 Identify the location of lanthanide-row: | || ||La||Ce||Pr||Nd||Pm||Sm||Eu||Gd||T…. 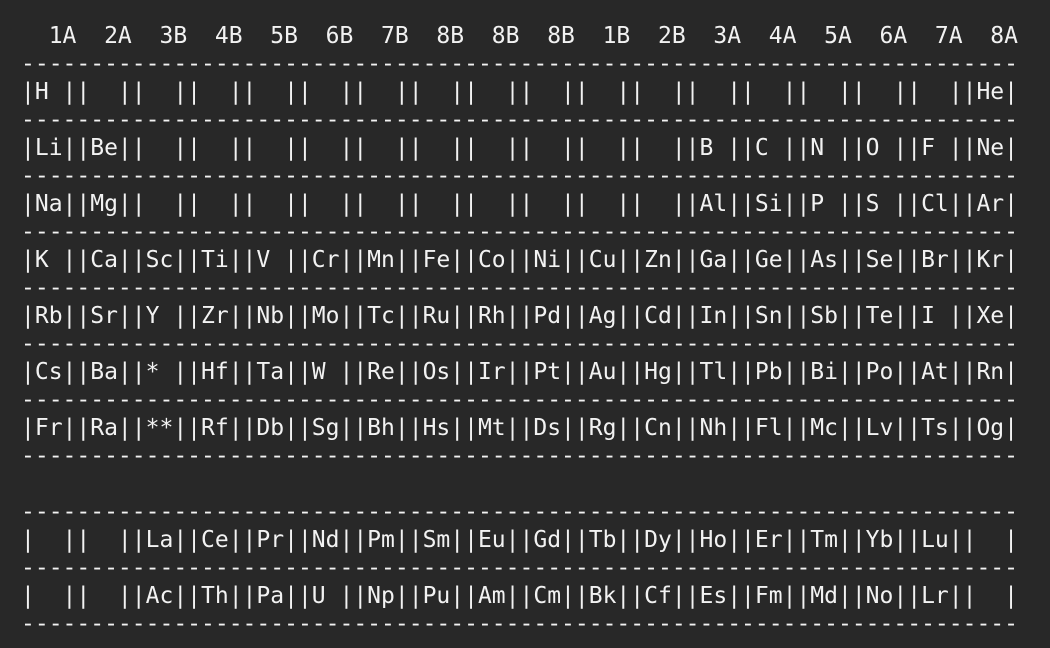
(519, 540).